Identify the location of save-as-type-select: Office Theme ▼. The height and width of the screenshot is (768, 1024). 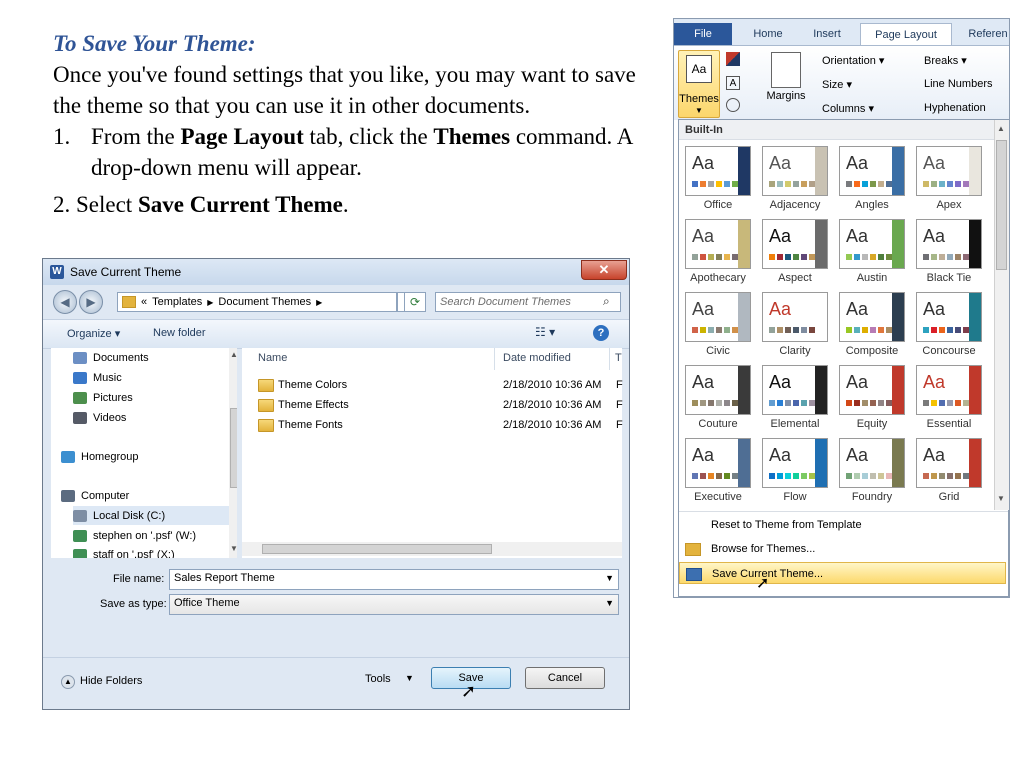
(394, 604).